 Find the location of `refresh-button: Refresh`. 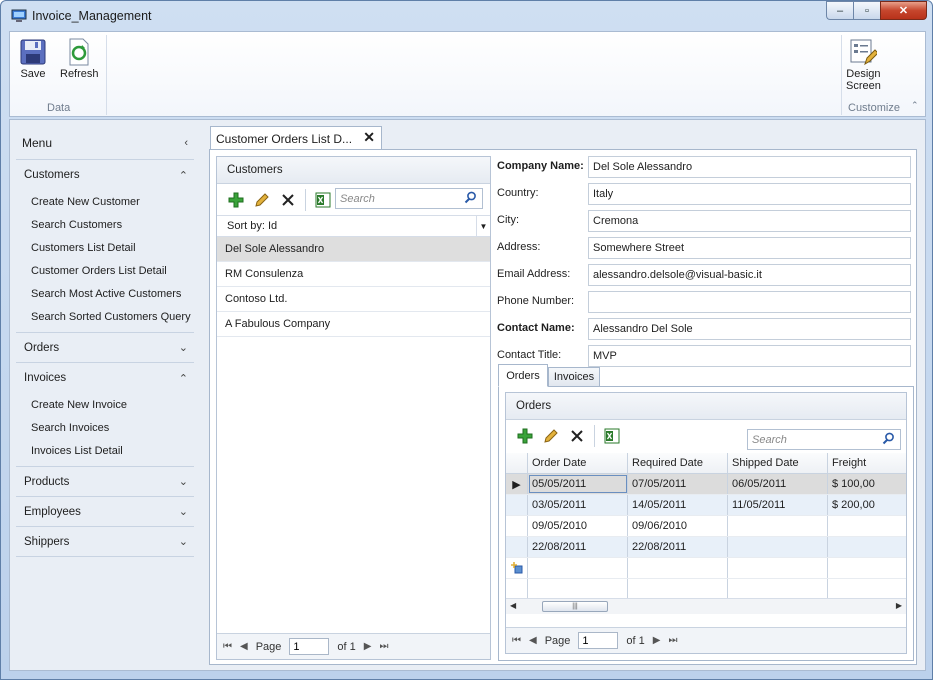

refresh-button: Refresh is located at coordinates (79, 58).